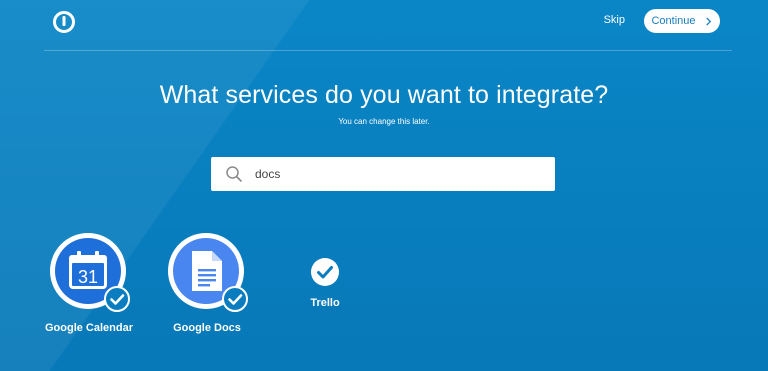 Image resolution: width=768 pixels, height=371 pixels. I want to click on search-icon, so click(234, 174).